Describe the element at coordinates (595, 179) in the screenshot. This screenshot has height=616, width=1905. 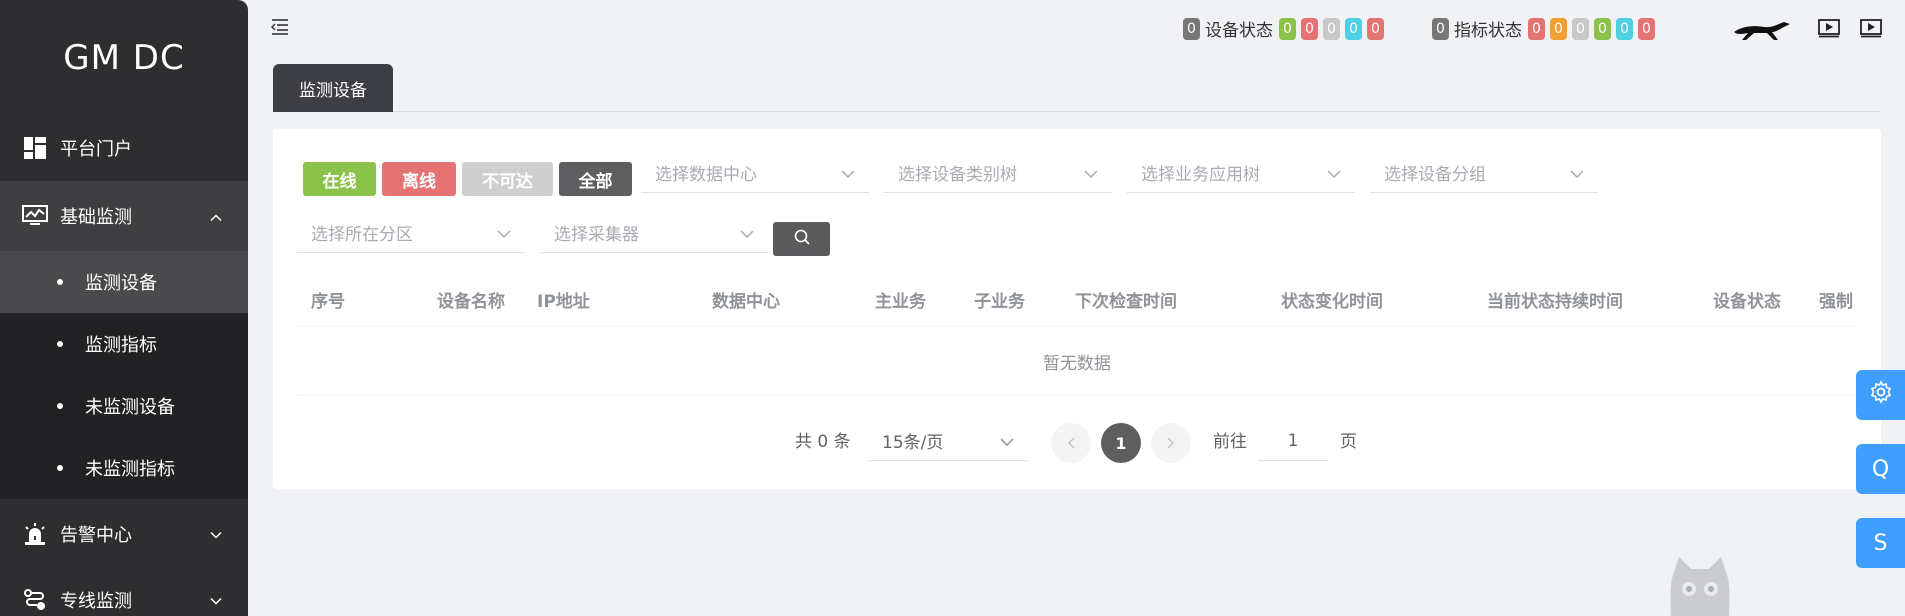
I see `filter-all-button: 全部` at that location.